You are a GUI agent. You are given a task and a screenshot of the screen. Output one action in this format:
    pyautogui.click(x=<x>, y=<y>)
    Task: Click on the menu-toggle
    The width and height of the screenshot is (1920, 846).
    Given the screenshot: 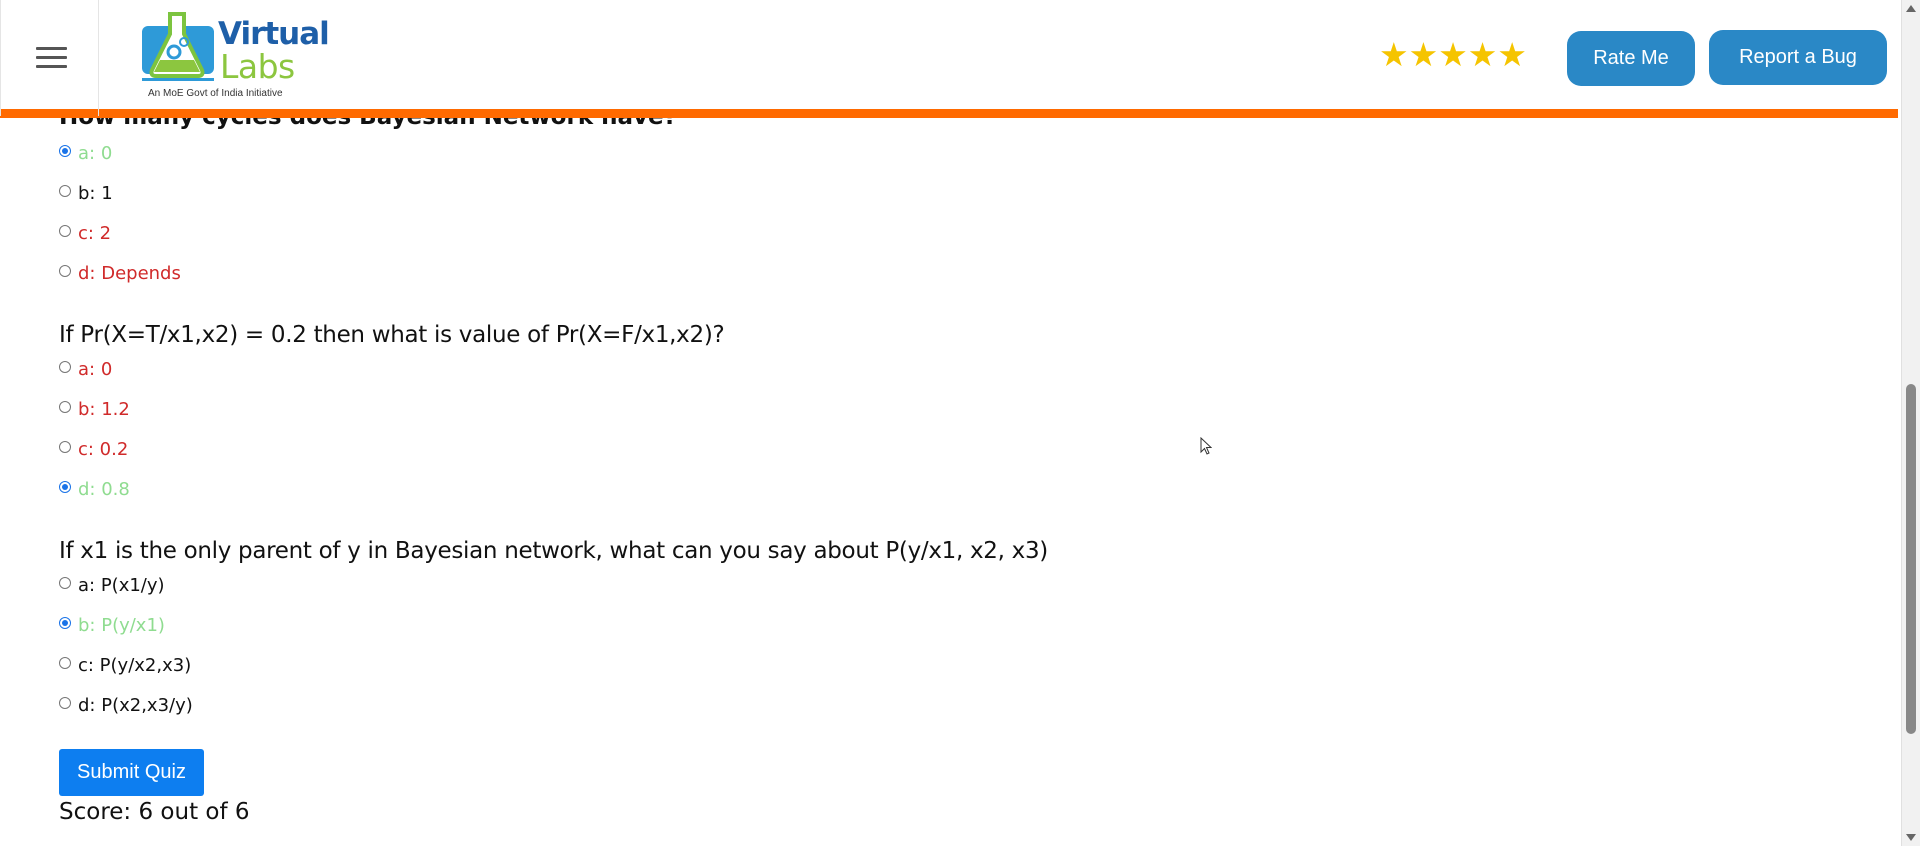 What is the action you would take?
    pyautogui.click(x=49, y=58)
    